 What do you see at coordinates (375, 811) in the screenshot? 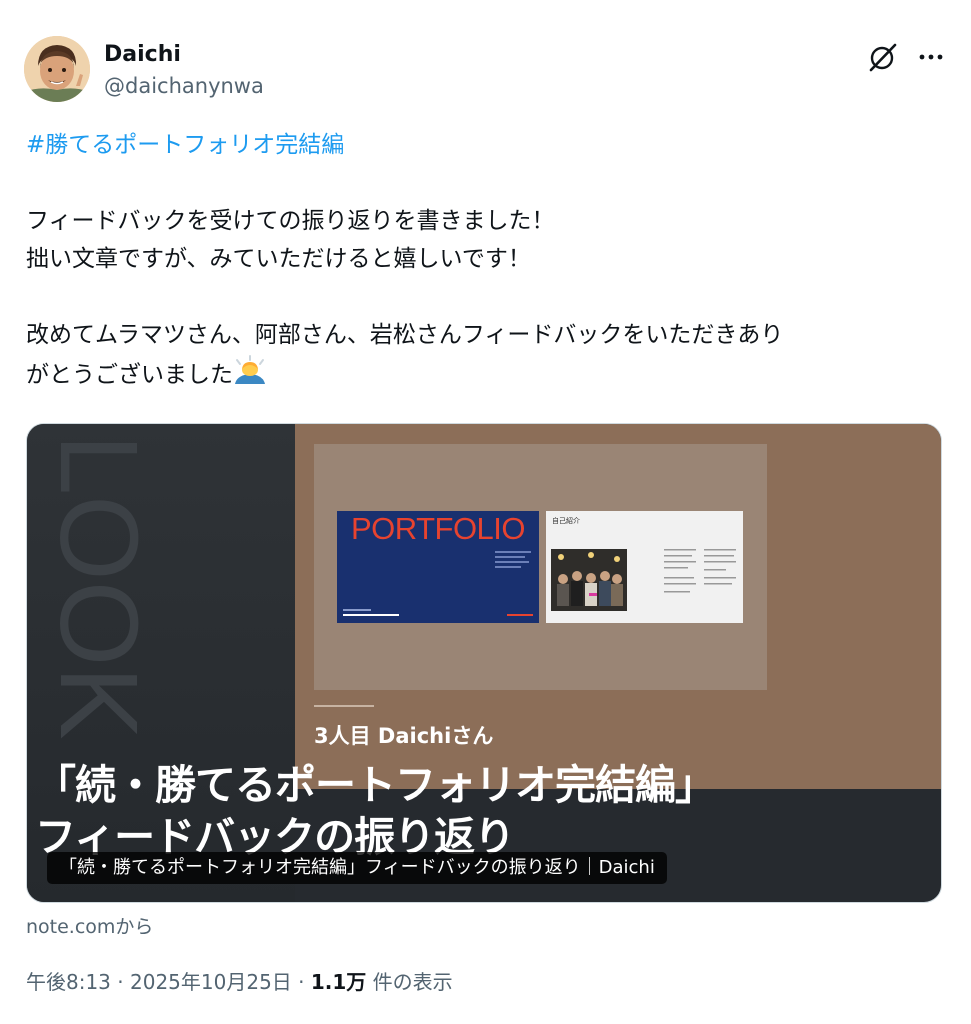
I see `card-big-title: 「続・勝てるポートフォリオ完結編」 フィードバックの振り返り` at bounding box center [375, 811].